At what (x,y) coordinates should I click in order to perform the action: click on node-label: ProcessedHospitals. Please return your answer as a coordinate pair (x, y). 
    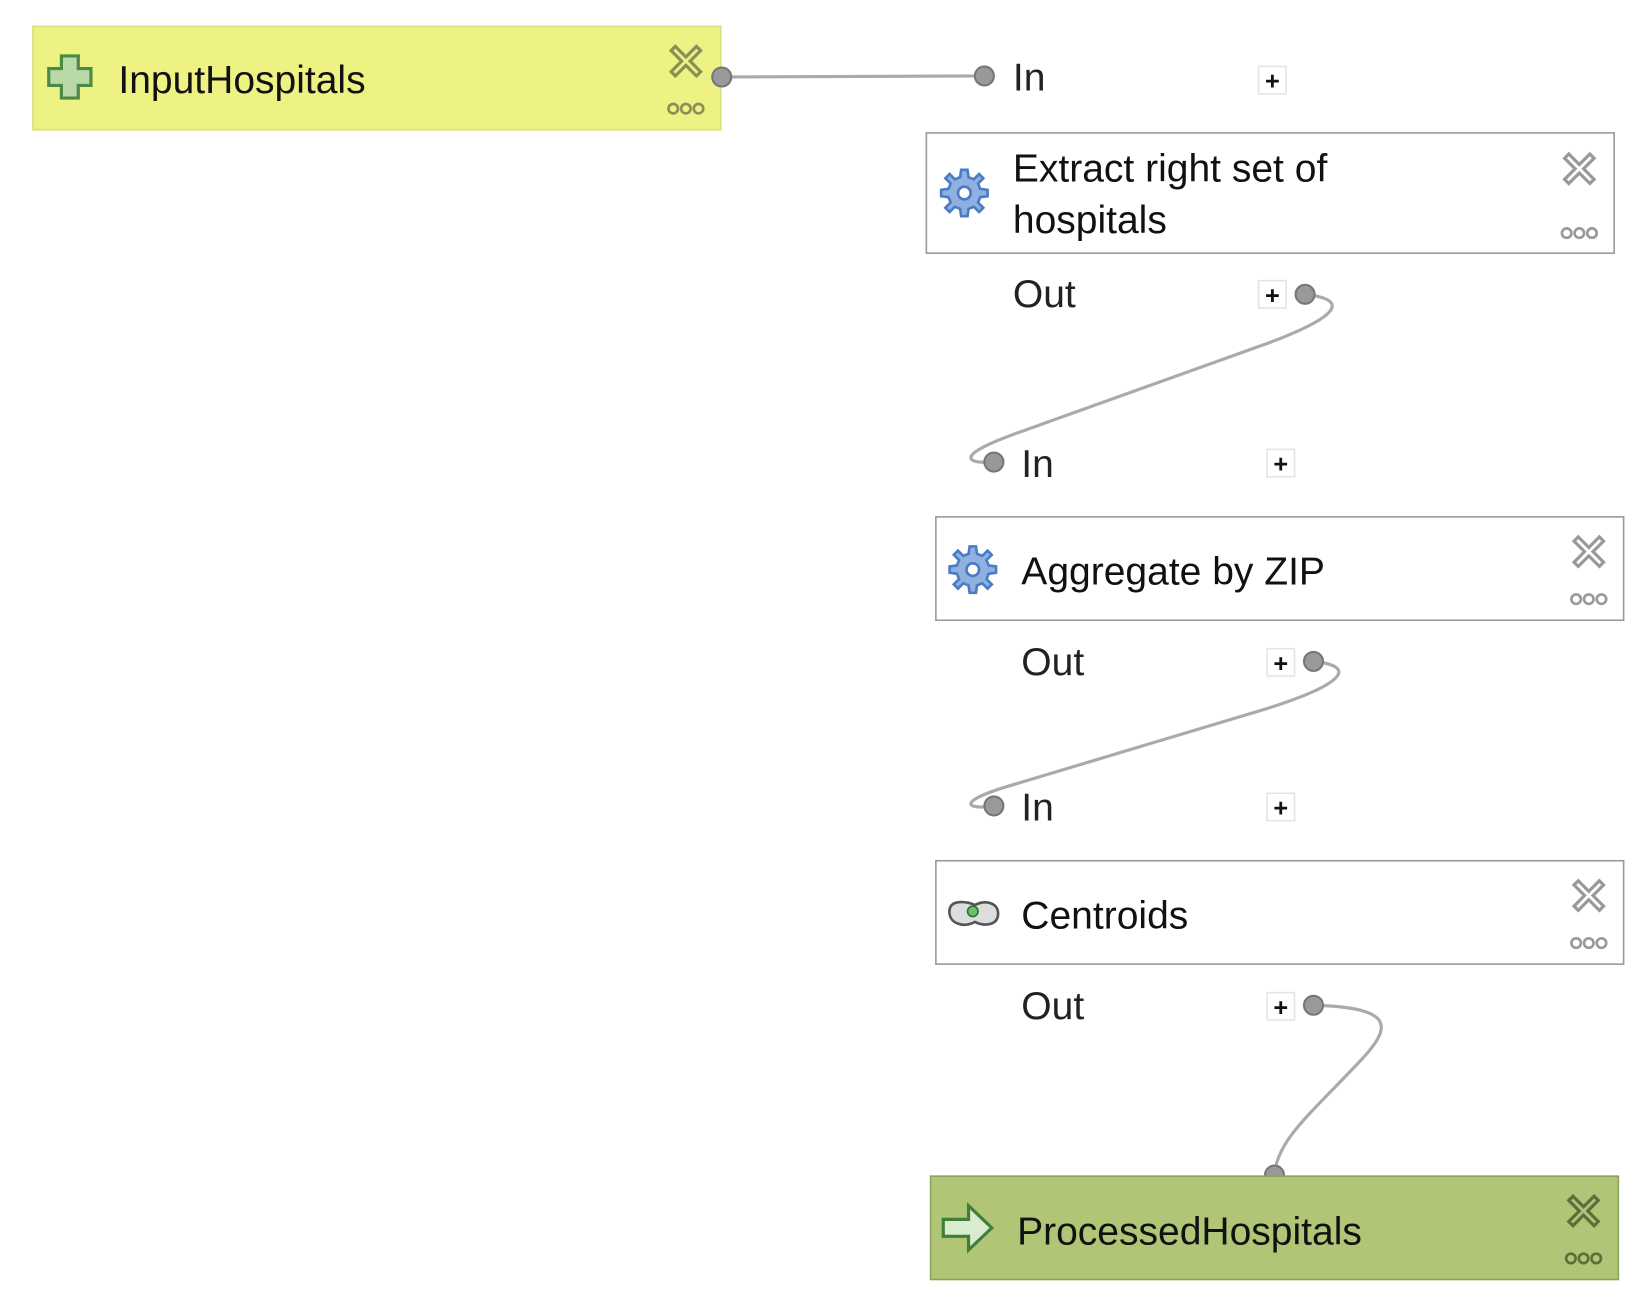
    Looking at the image, I should click on (1189, 1232).